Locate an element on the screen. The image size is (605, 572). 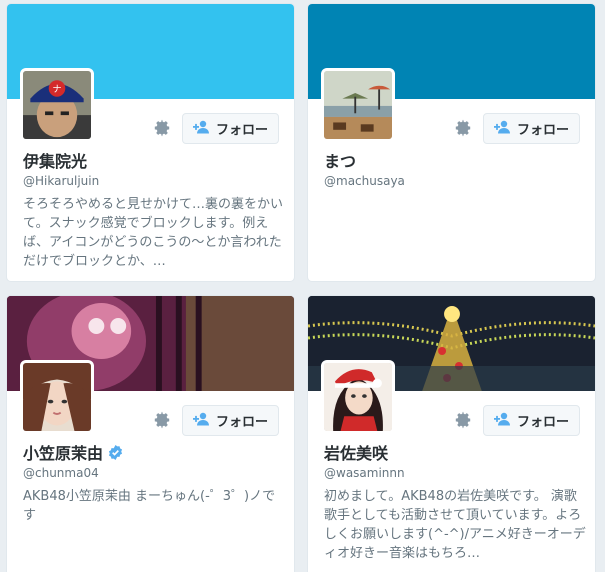
profile-bio: AKB48小笠原茉由 まーちゅん(-゜3゜)ノです is located at coordinates (149, 506).